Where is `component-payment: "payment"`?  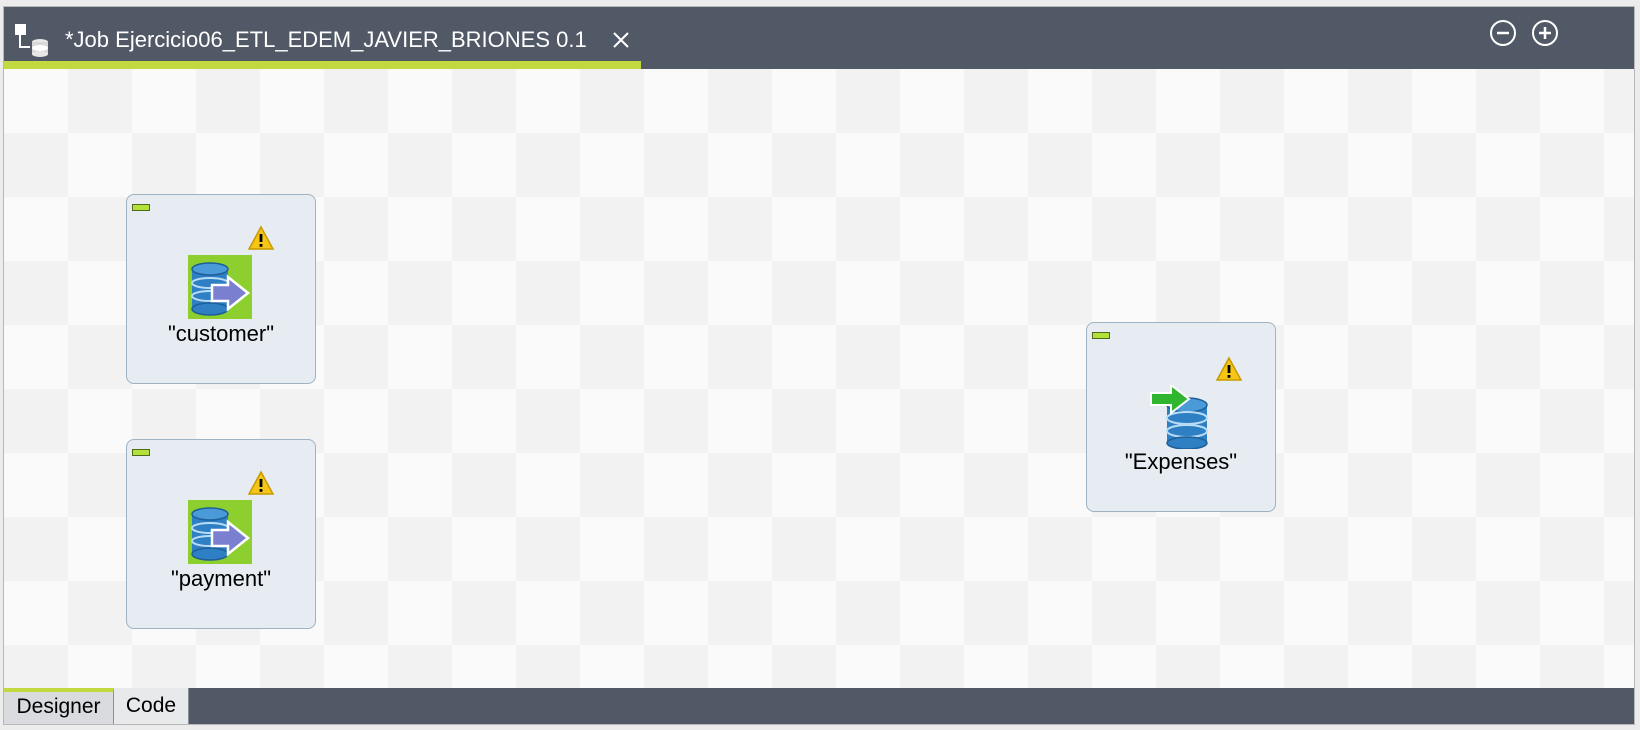 component-payment: "payment" is located at coordinates (221, 534).